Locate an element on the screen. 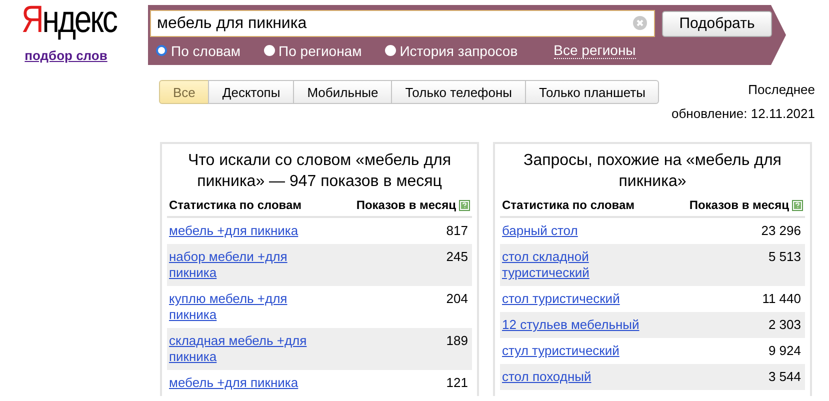  impressions-count: 245 is located at coordinates (457, 257).